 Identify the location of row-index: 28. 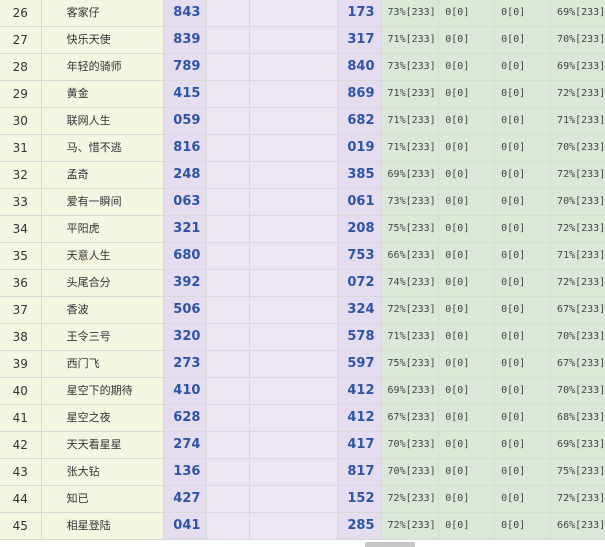
(21, 67).